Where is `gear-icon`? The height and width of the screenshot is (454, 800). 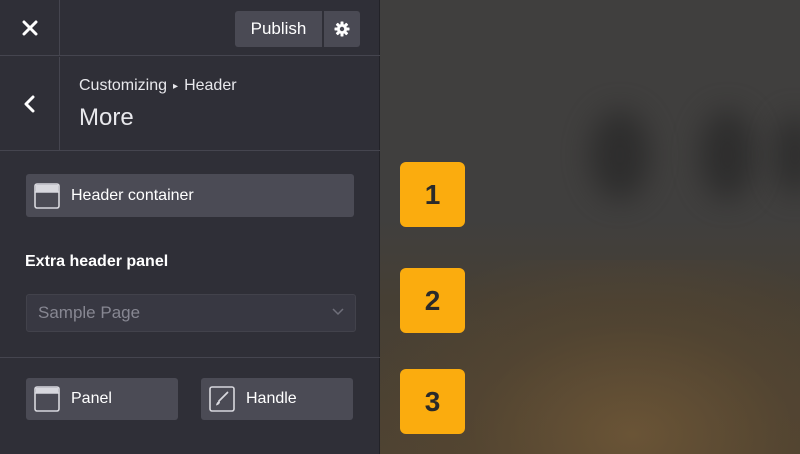
gear-icon is located at coordinates (342, 29).